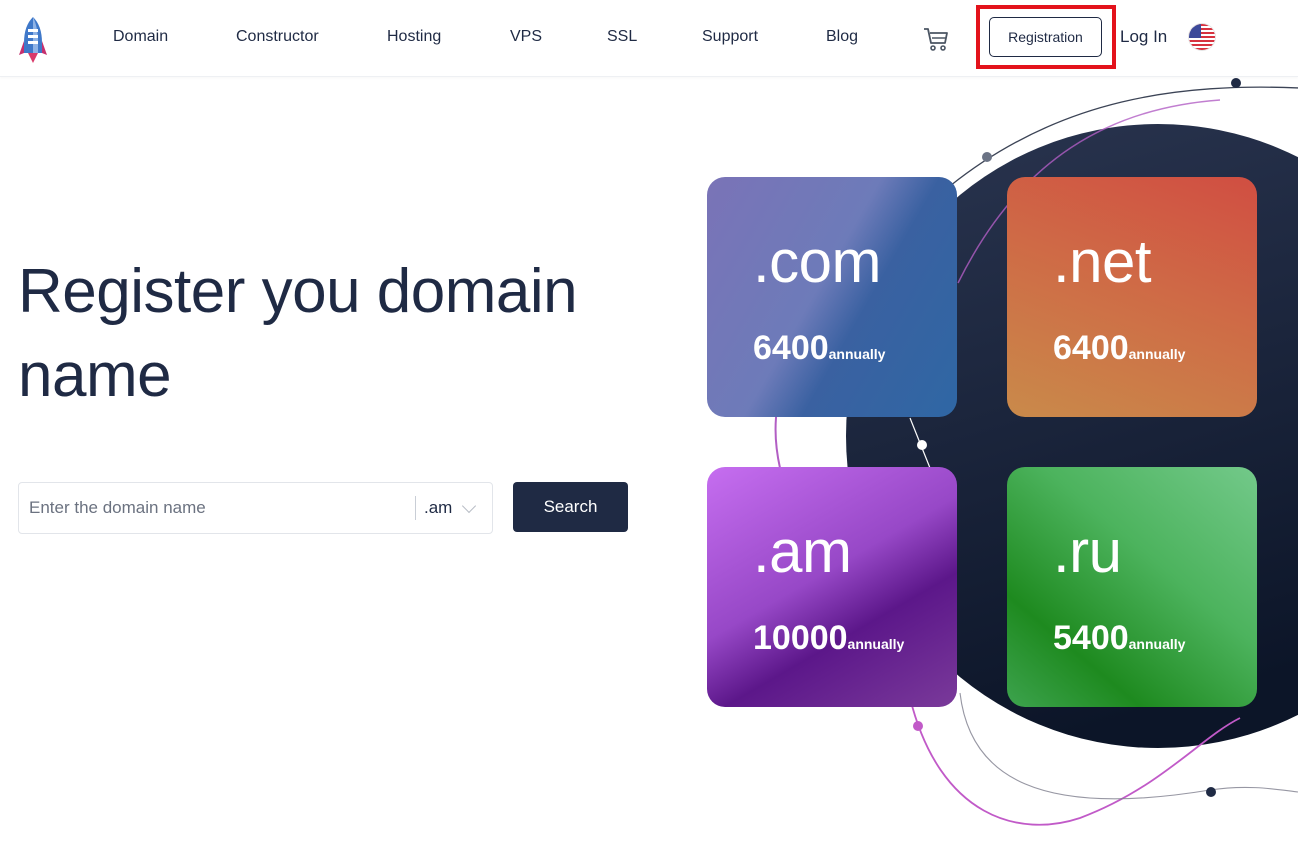  Describe the element at coordinates (1091, 638) in the screenshot. I see `card-price: 5400` at that location.